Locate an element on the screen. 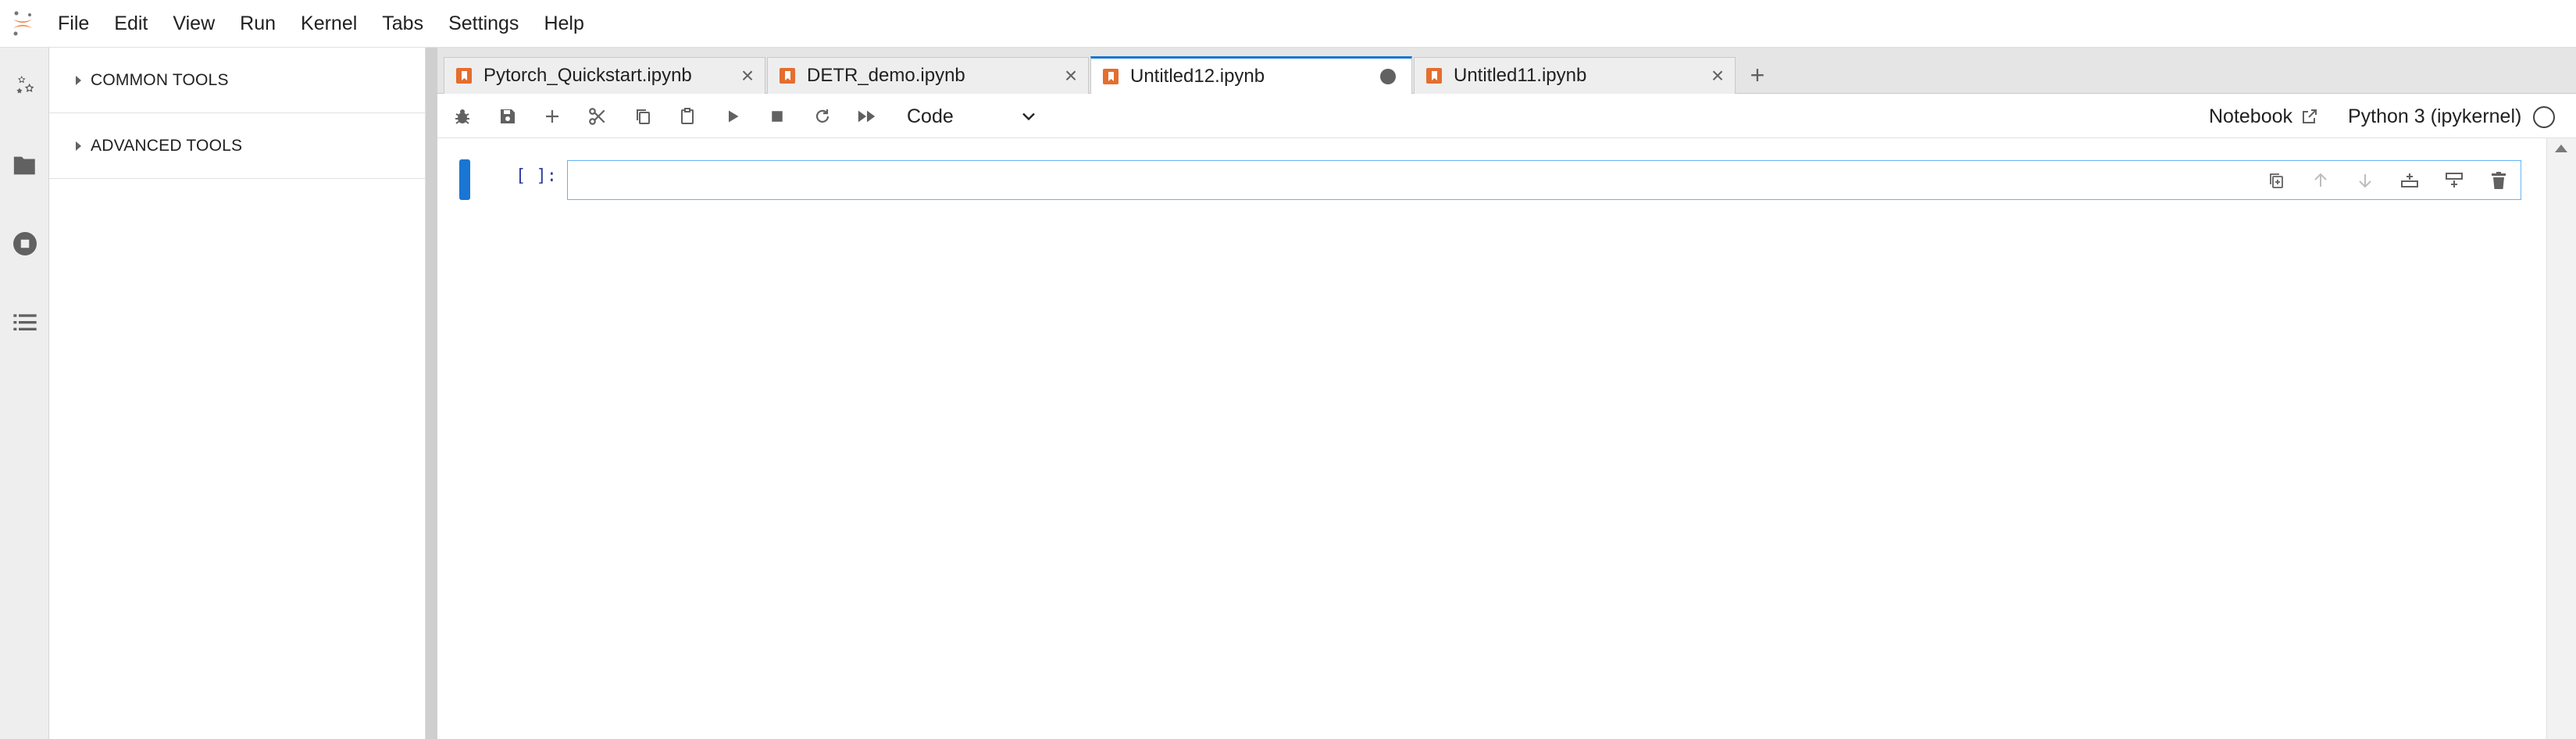 This screenshot has height=739, width=2576. notebook-toolbar: Code Notebook Python 3 (ipykernel) is located at coordinates (1506, 116).